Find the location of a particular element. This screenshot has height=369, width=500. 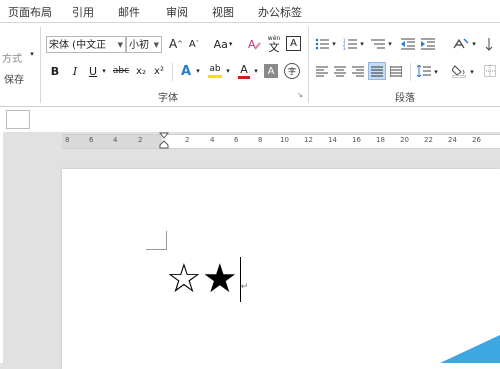

char-border-button: A is located at coordinates (293, 43).